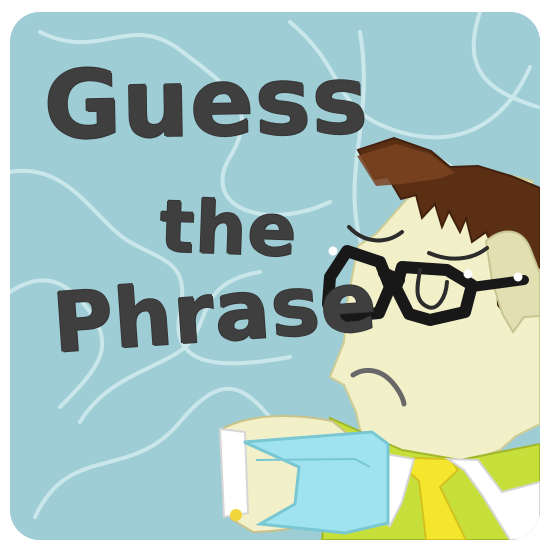 The width and height of the screenshot is (550, 550). What do you see at coordinates (391, 276) in the screenshot?
I see `glasses-bridge` at bounding box center [391, 276].